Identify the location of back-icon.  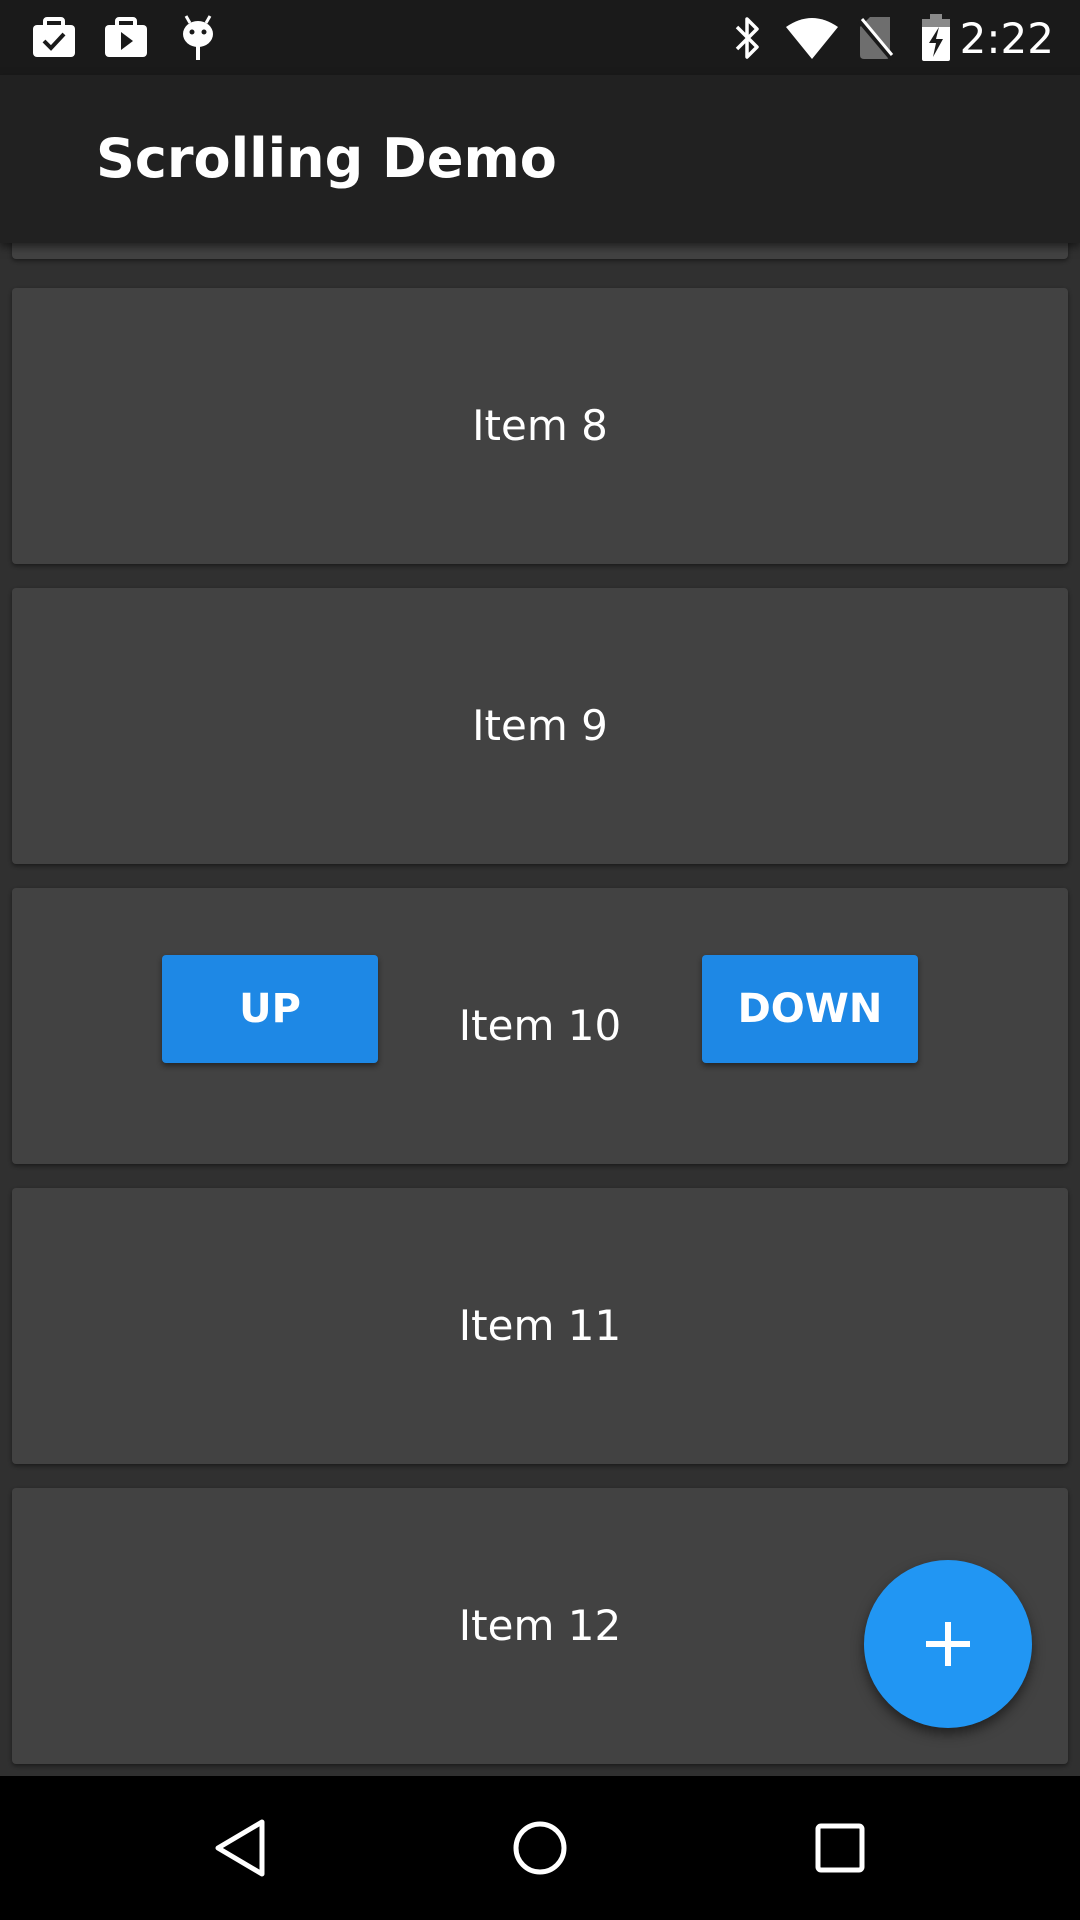
(240, 1848).